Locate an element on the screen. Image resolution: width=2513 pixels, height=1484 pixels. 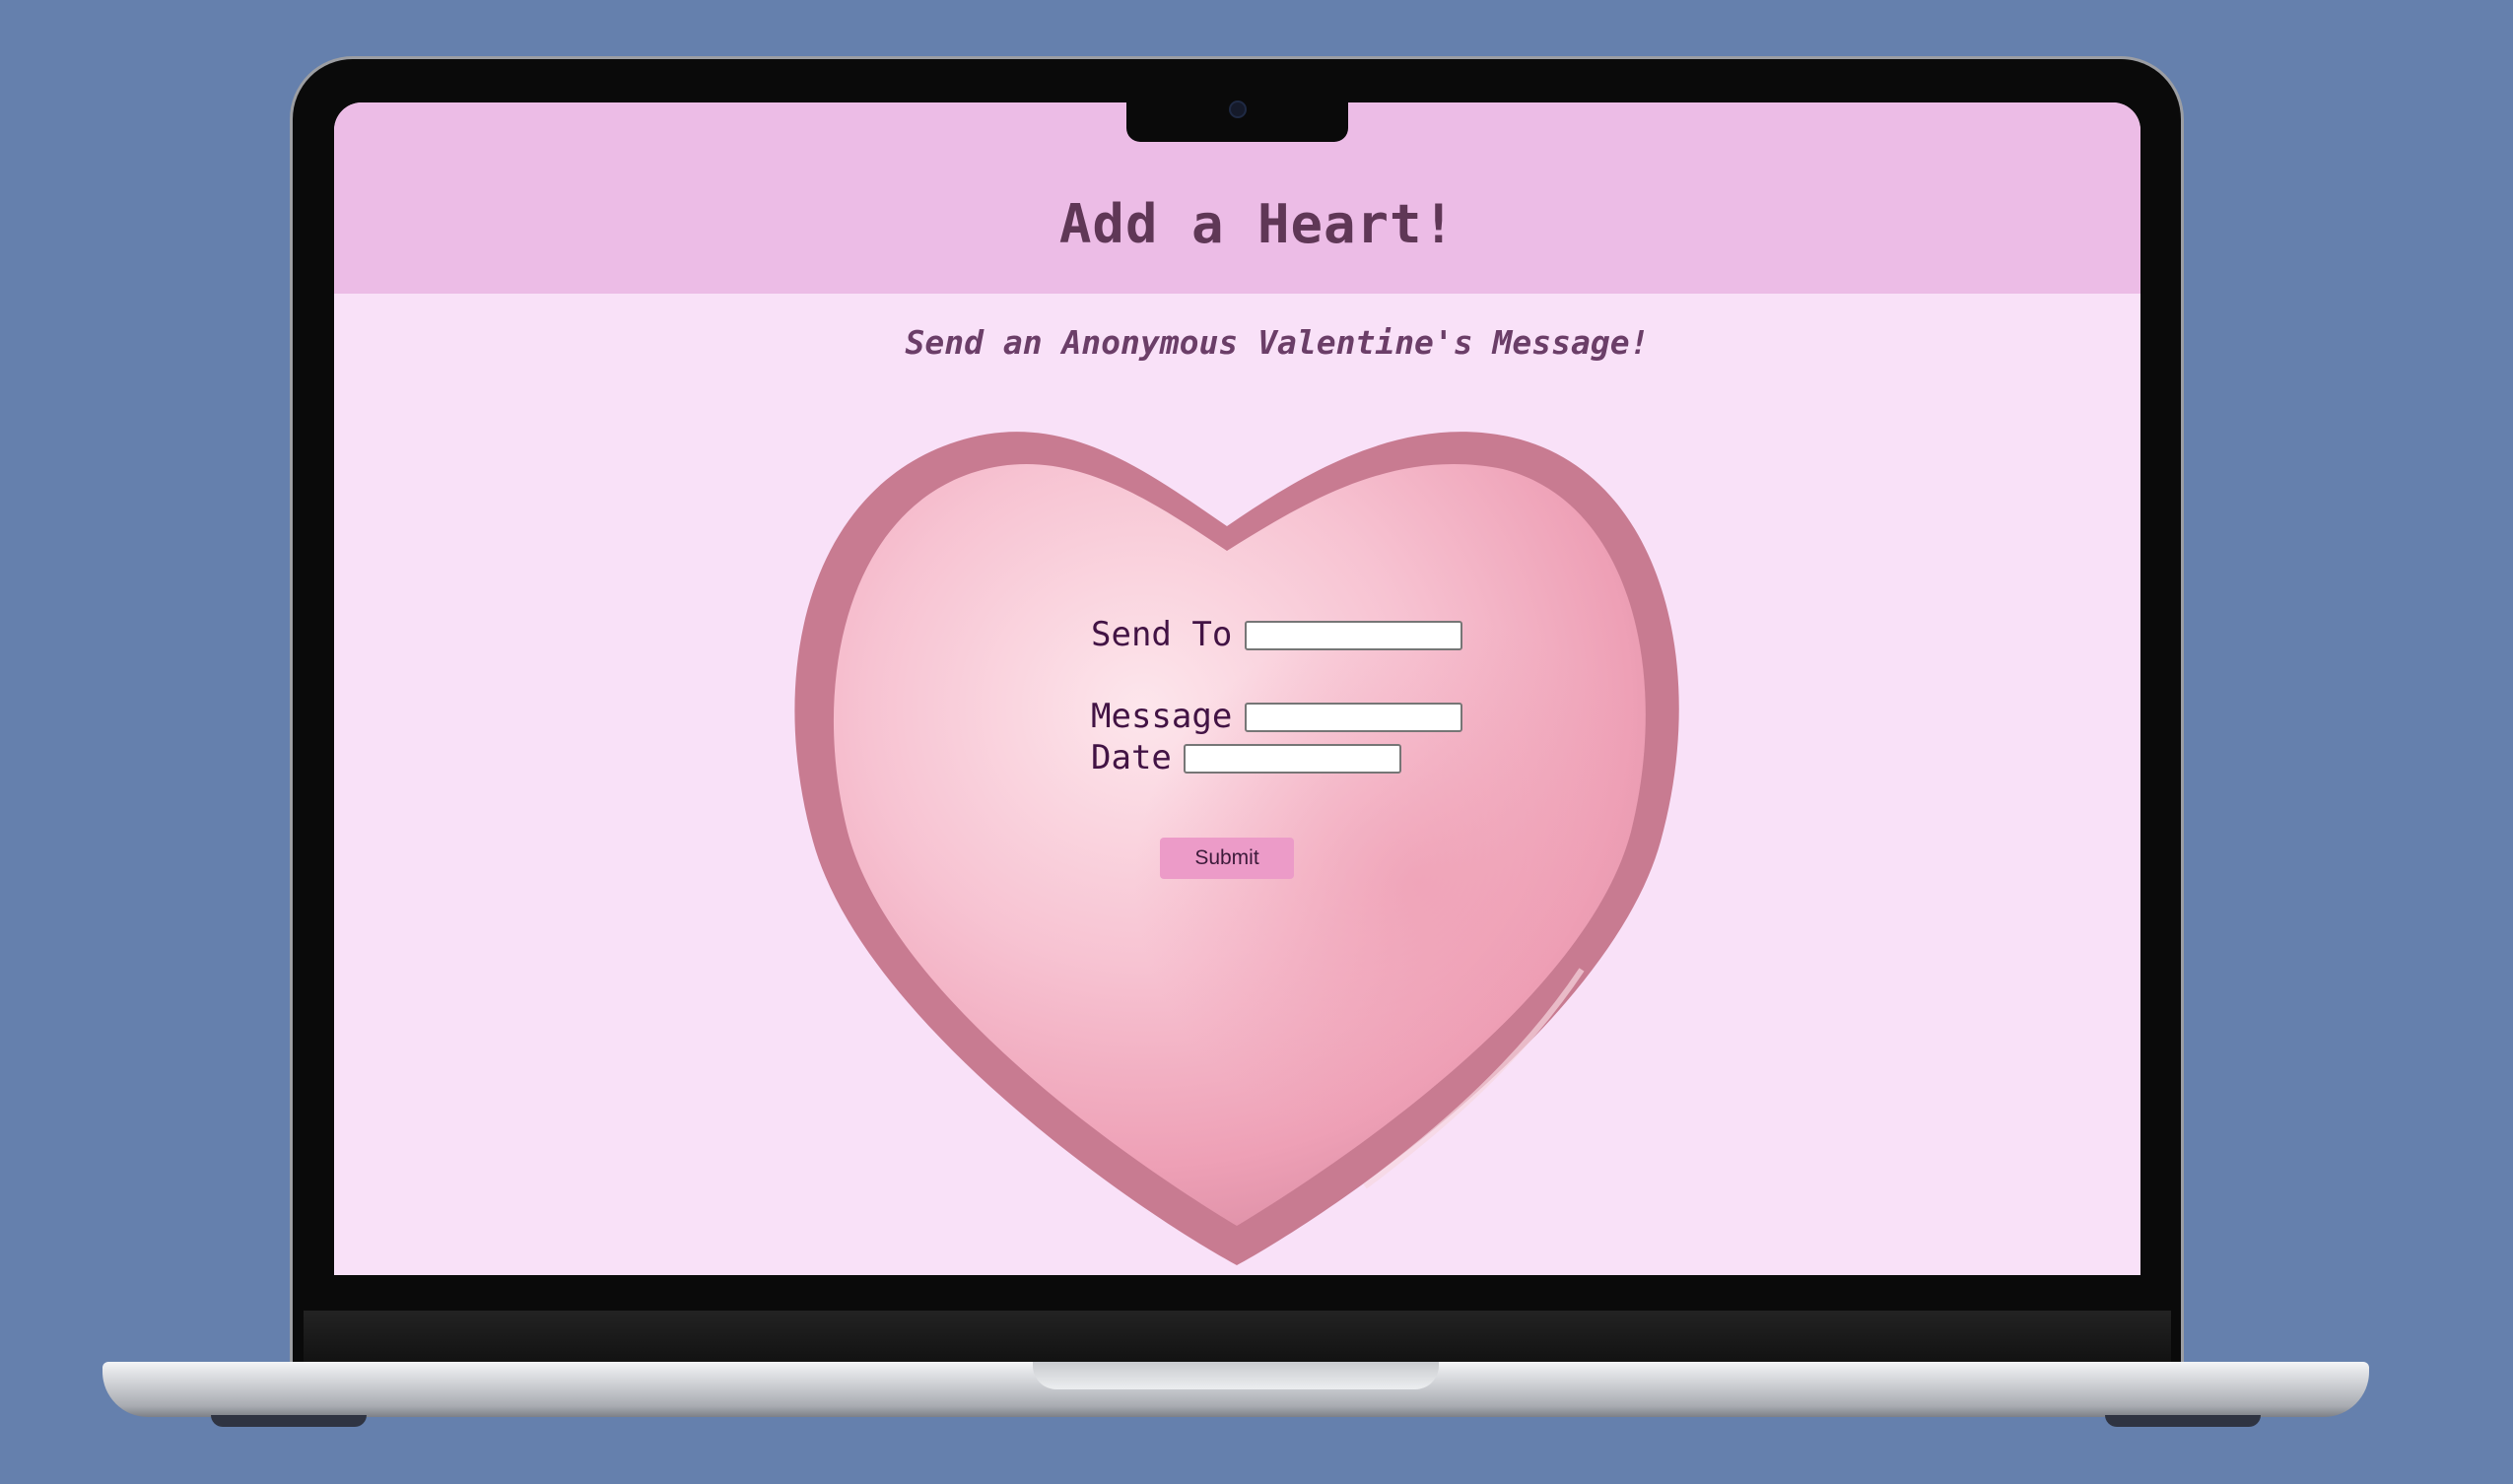
date-field is located at coordinates (1293, 759).